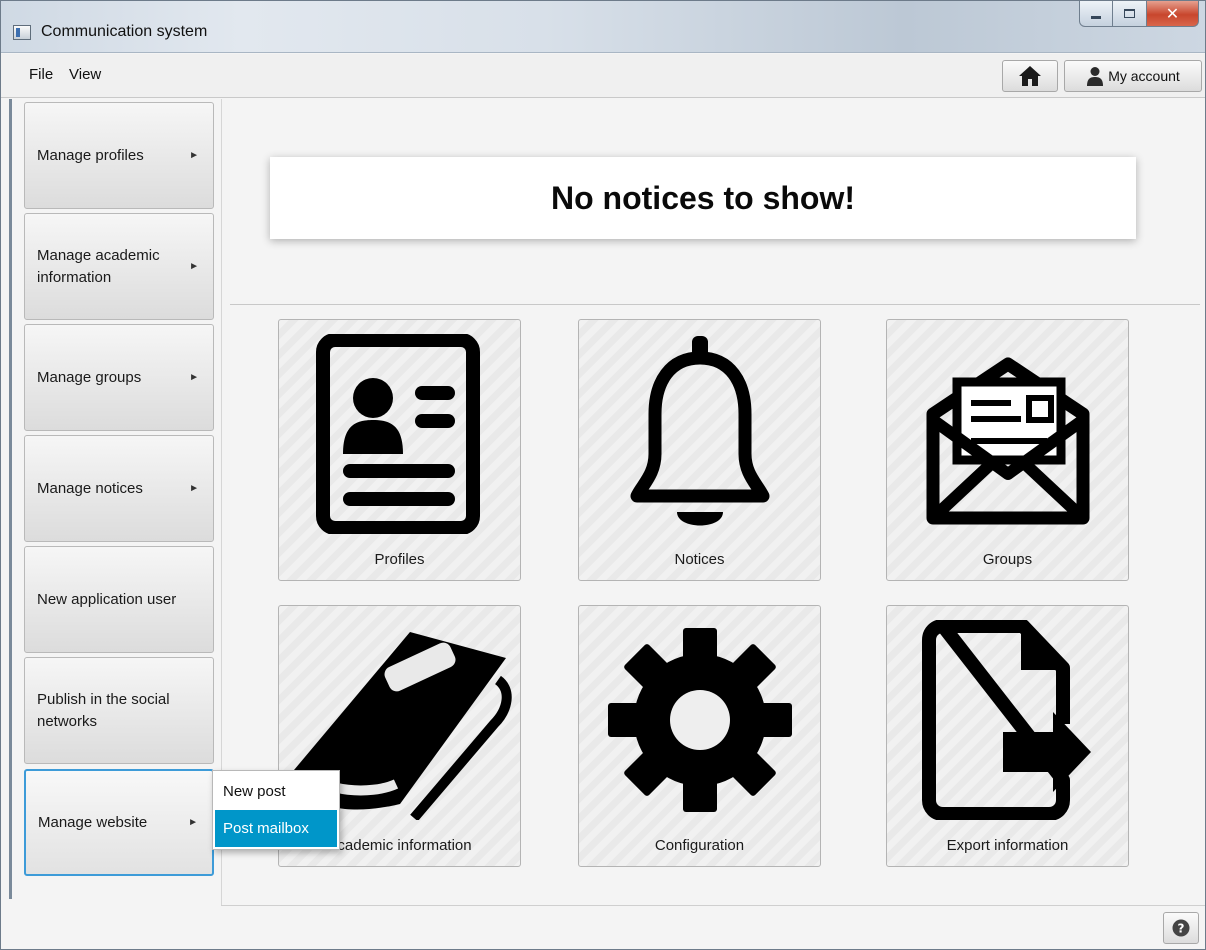 This screenshot has width=1206, height=950. What do you see at coordinates (603, 27) in the screenshot?
I see `title-bar: Communication system ✕` at bounding box center [603, 27].